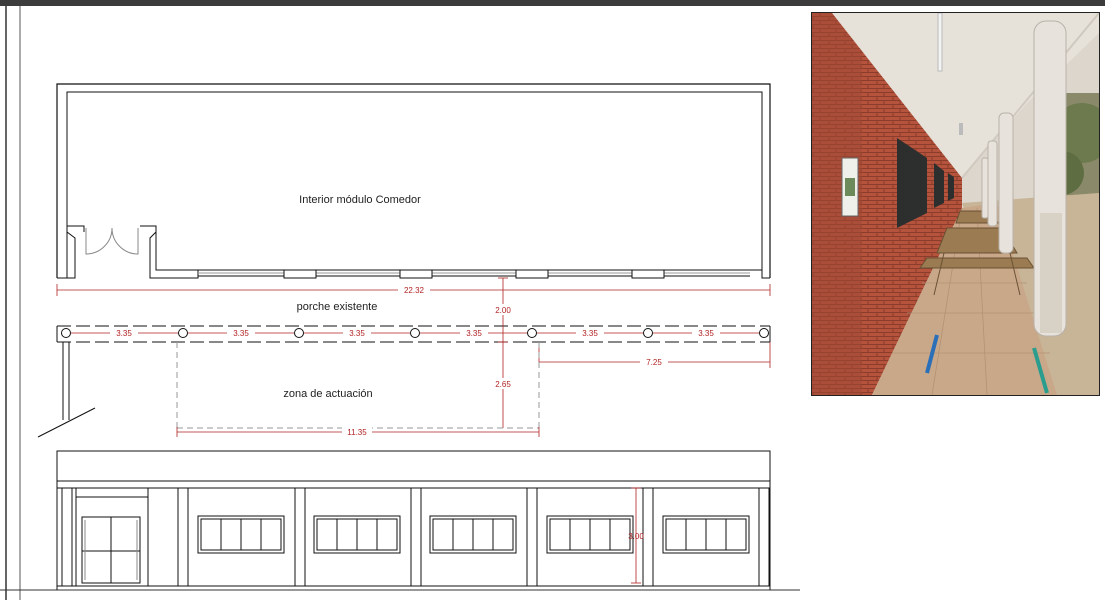  What do you see at coordinates (357, 432) in the screenshot?
I see `zone-width-label: 11.35` at bounding box center [357, 432].